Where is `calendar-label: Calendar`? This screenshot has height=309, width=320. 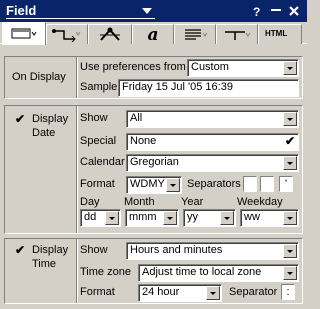 calendar-label: Calendar is located at coordinates (102, 162).